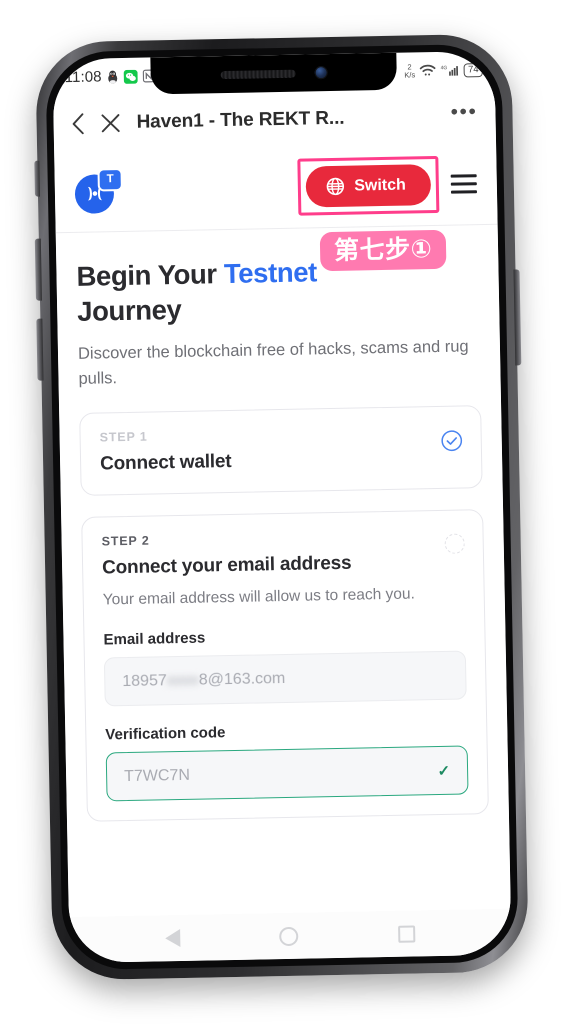 The image size is (563, 1024). What do you see at coordinates (38, 269) in the screenshot?
I see `volume-up-button` at bounding box center [38, 269].